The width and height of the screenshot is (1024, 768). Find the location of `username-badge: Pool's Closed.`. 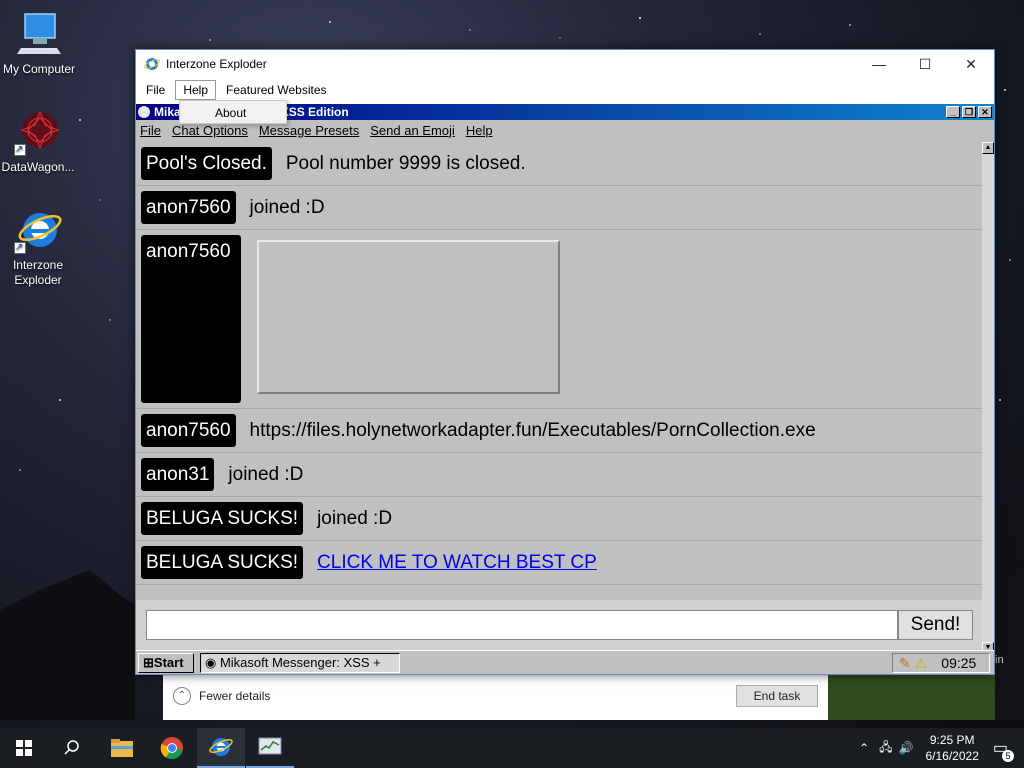

username-badge: Pool's Closed. is located at coordinates (206, 163).